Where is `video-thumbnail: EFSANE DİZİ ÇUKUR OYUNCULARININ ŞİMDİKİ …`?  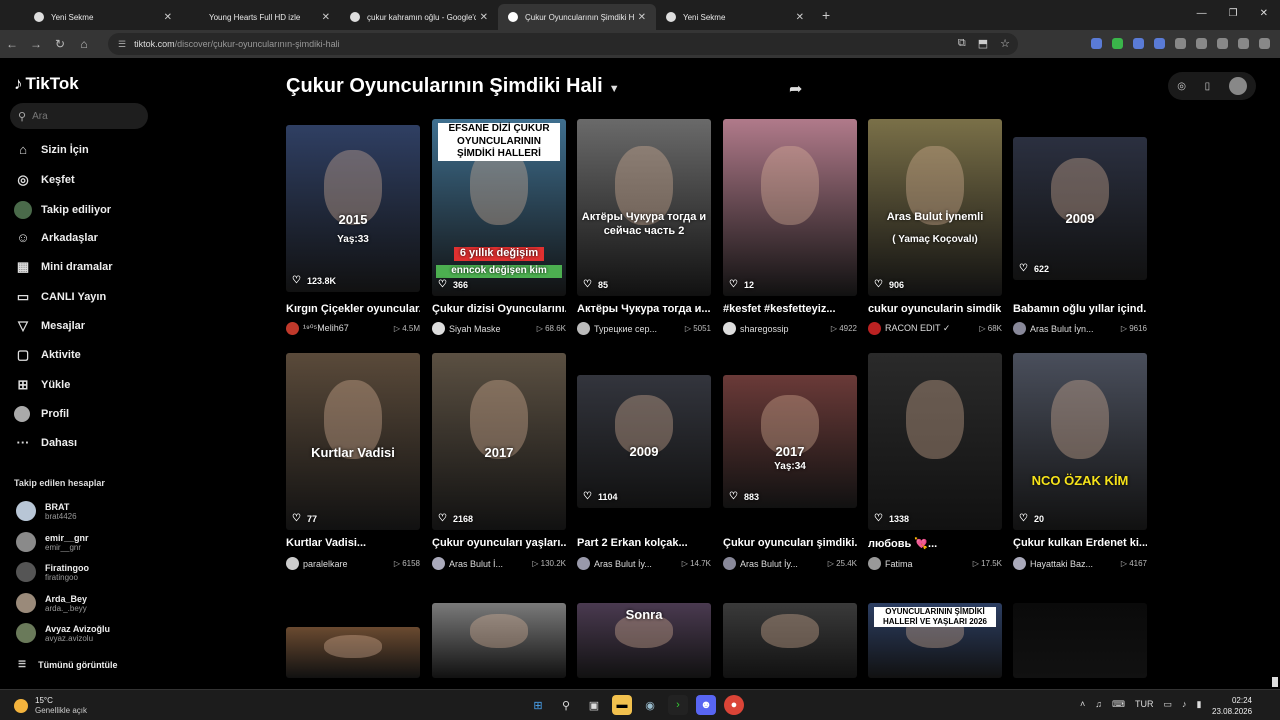 video-thumbnail: EFSANE DİZİ ÇUKUR OYUNCULARININ ŞİMDİKİ … is located at coordinates (499, 207).